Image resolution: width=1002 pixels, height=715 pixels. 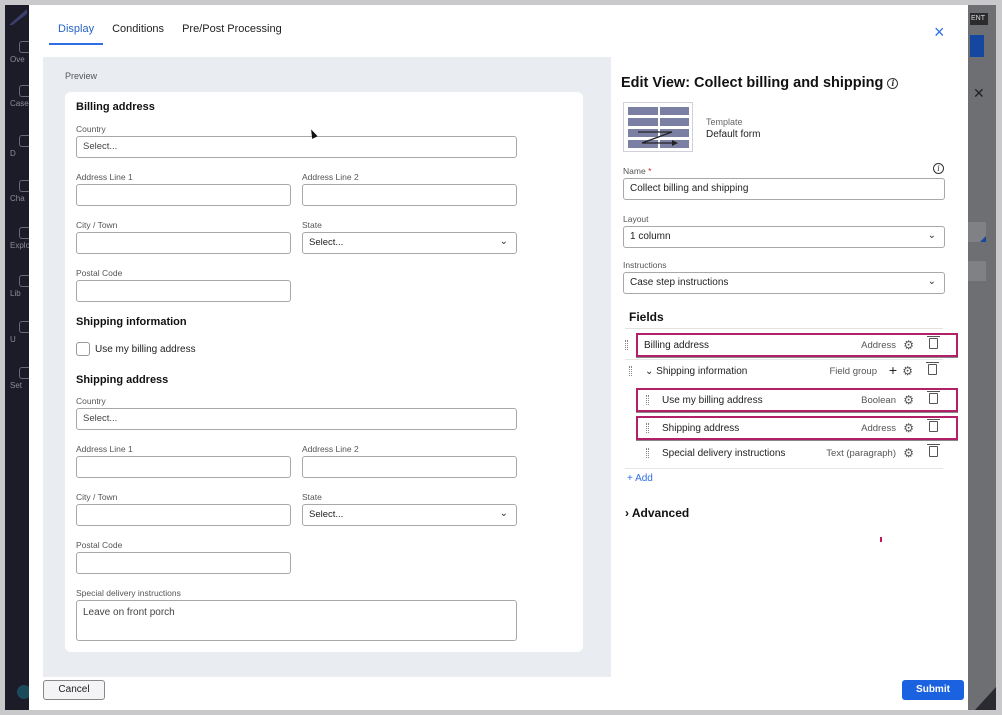 What do you see at coordinates (979, 93) in the screenshot?
I see `background-close-icon: ✕` at bounding box center [979, 93].